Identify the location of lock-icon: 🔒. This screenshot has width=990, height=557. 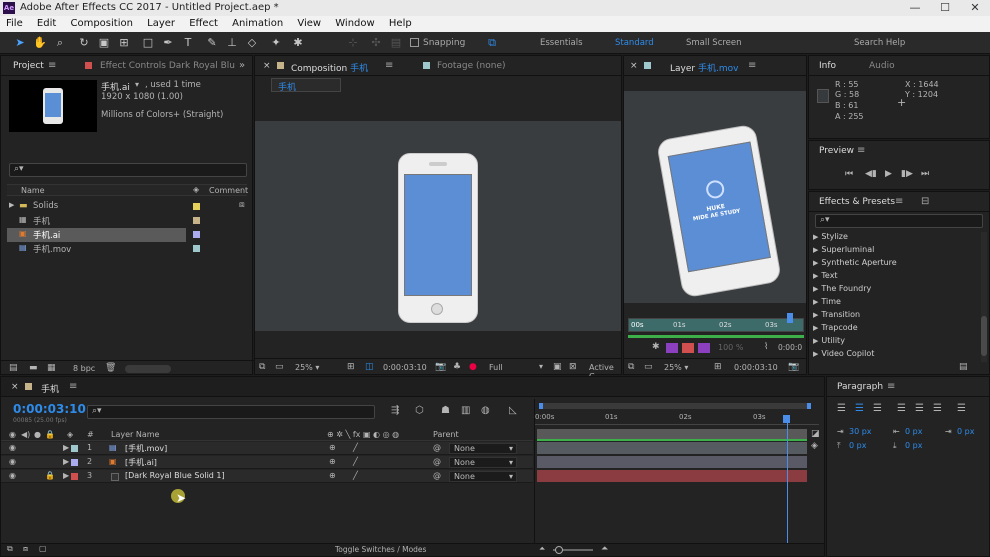
(50, 475).